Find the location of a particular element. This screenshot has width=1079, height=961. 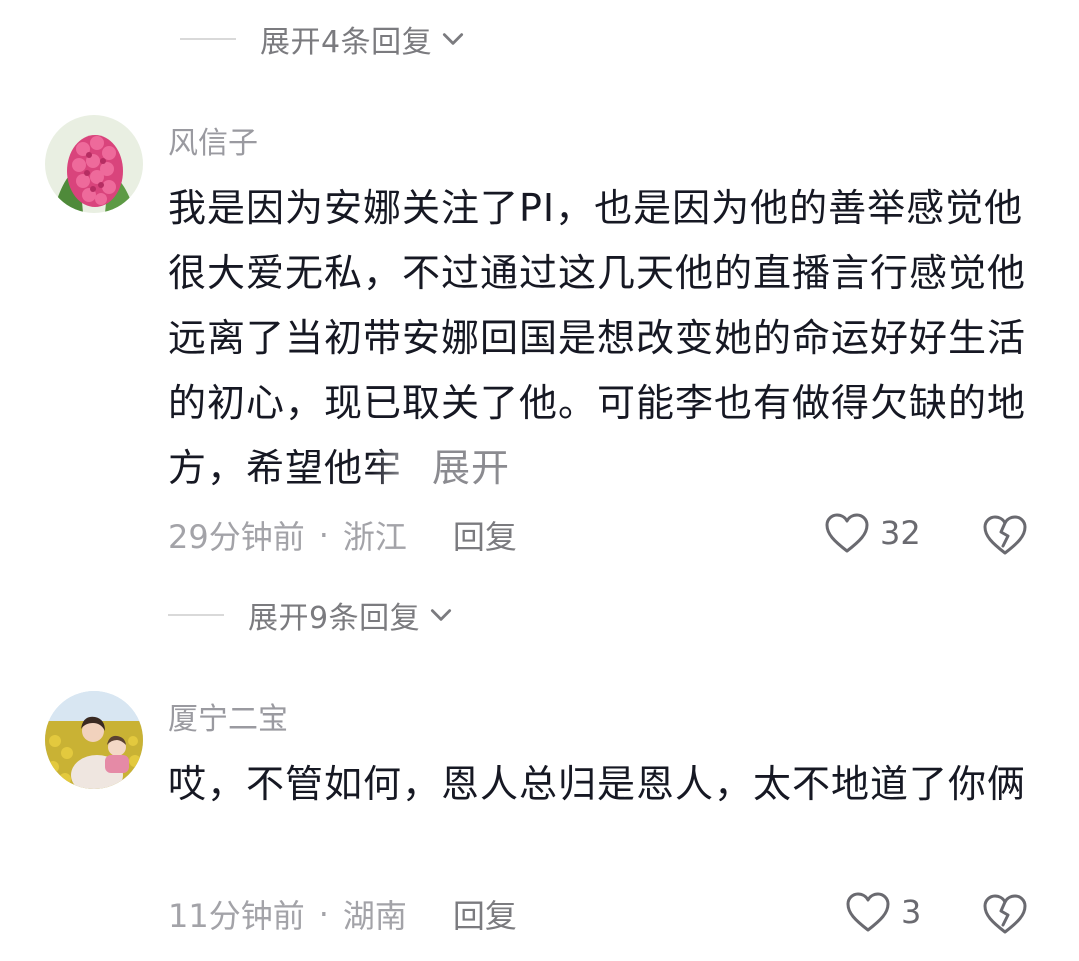

comment-meta: 29分钟前 · 浙江 回复 is located at coordinates (342, 535).